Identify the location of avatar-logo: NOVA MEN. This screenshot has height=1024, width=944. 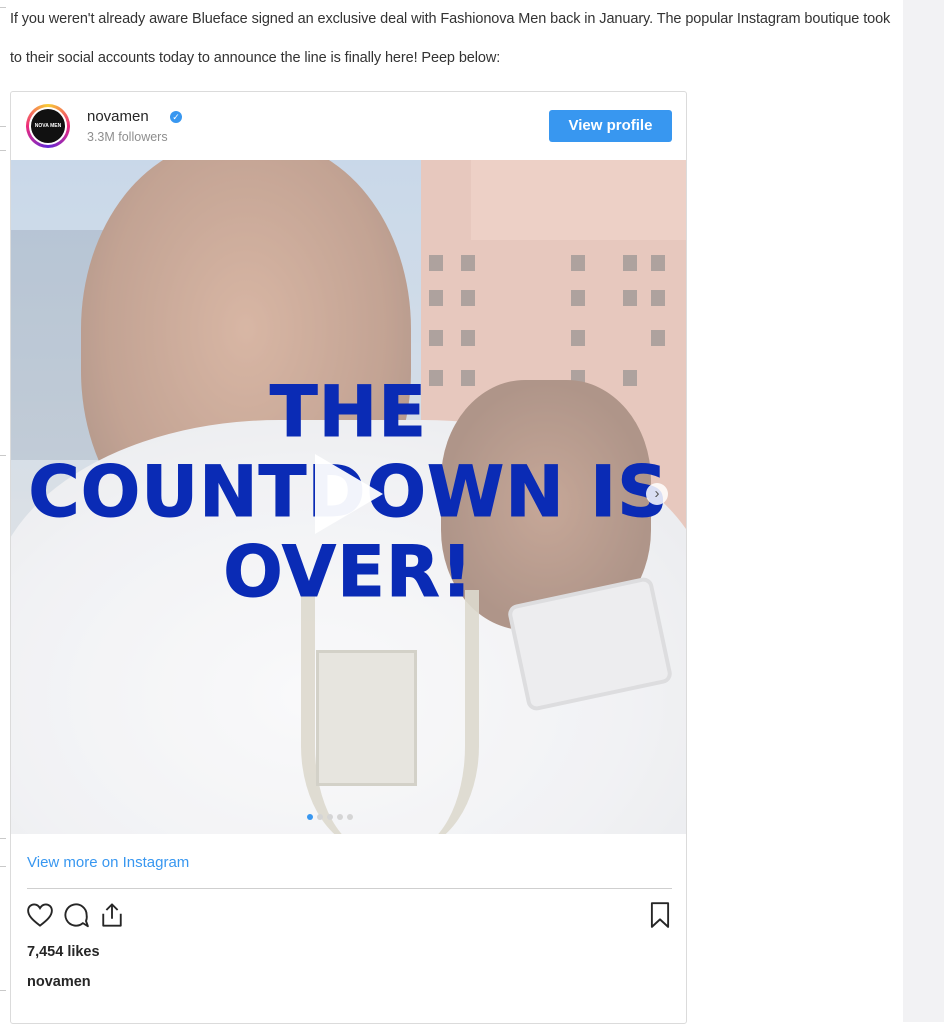
(48, 126).